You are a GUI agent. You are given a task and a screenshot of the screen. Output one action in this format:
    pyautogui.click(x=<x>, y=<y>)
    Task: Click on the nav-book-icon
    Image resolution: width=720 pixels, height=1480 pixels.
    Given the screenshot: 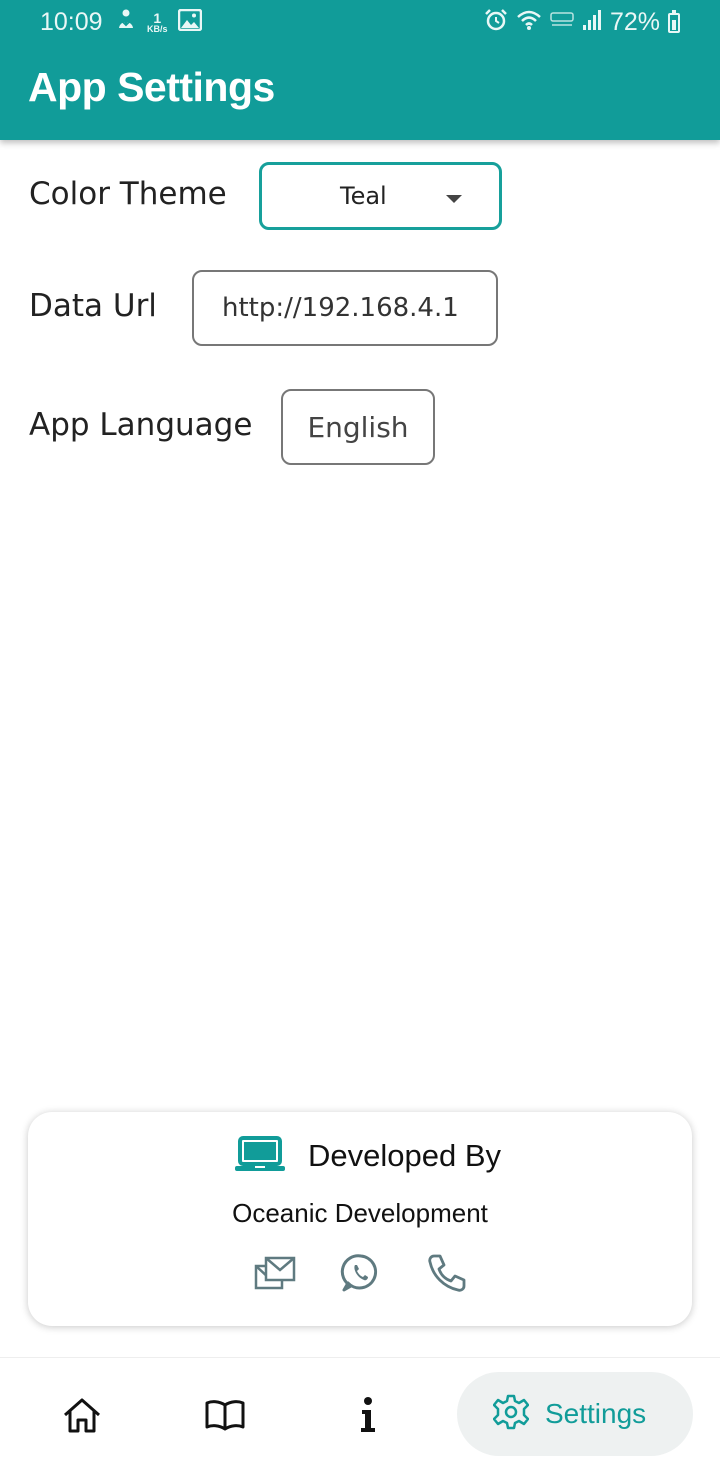 What is the action you would take?
    pyautogui.click(x=225, y=1415)
    